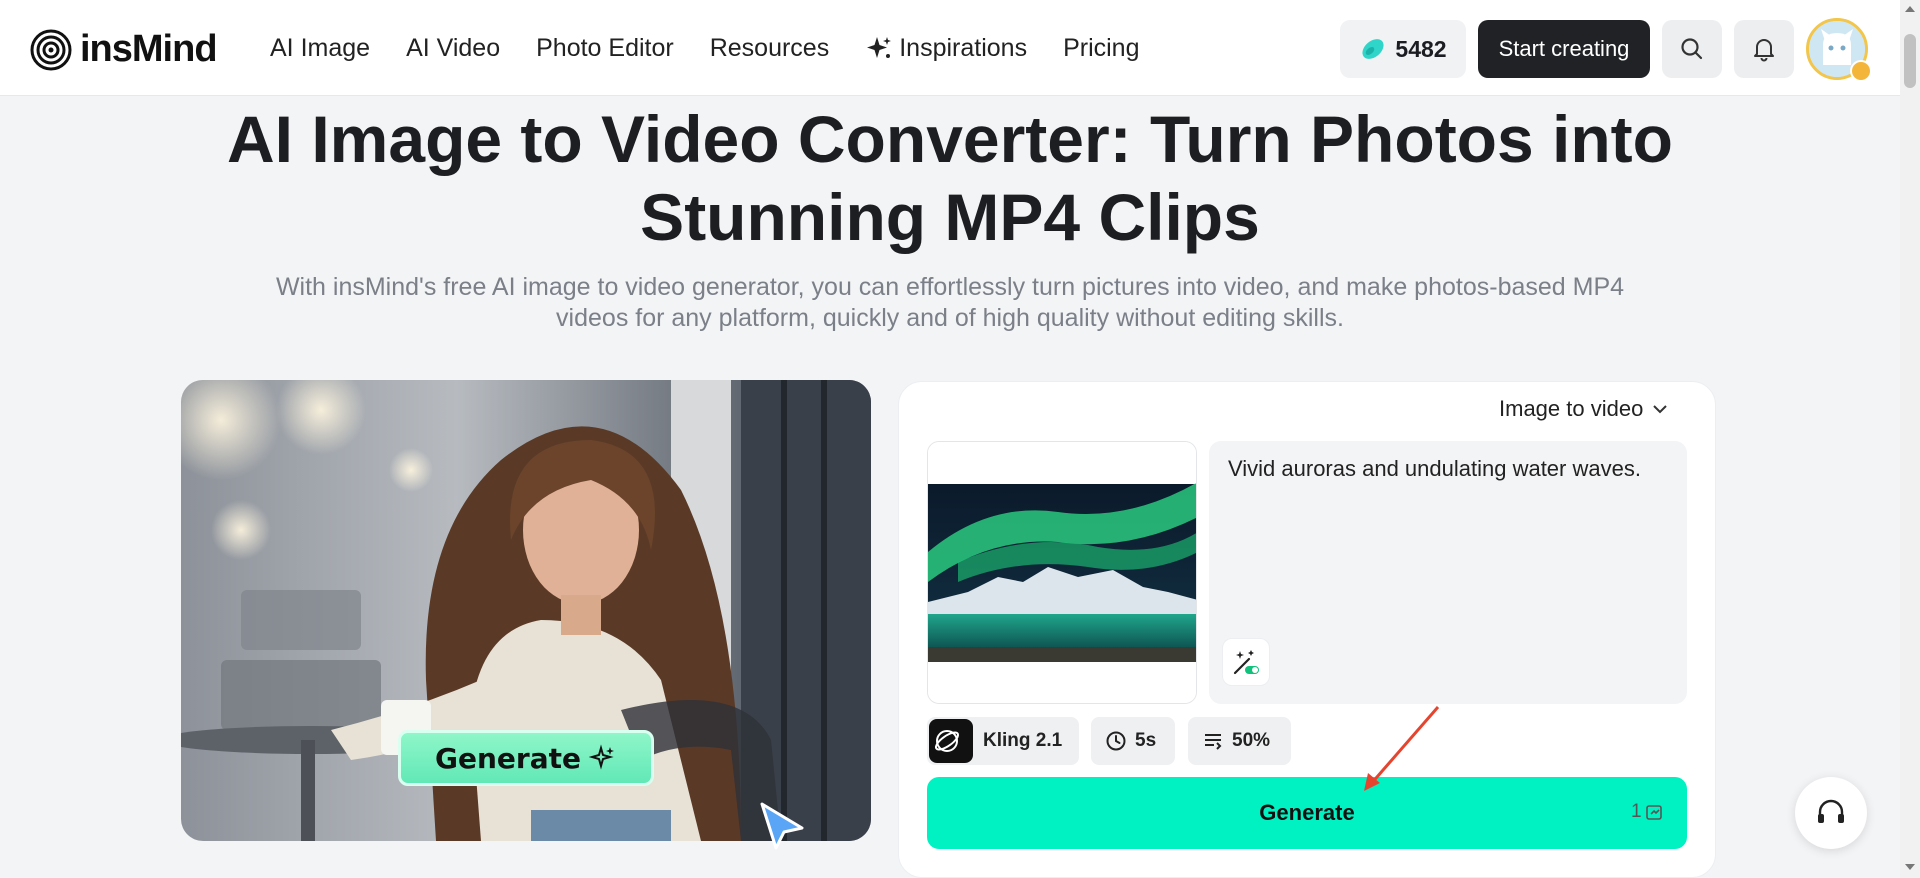  What do you see at coordinates (1421, 48) in the screenshot?
I see `credits-value: 5482` at bounding box center [1421, 48].